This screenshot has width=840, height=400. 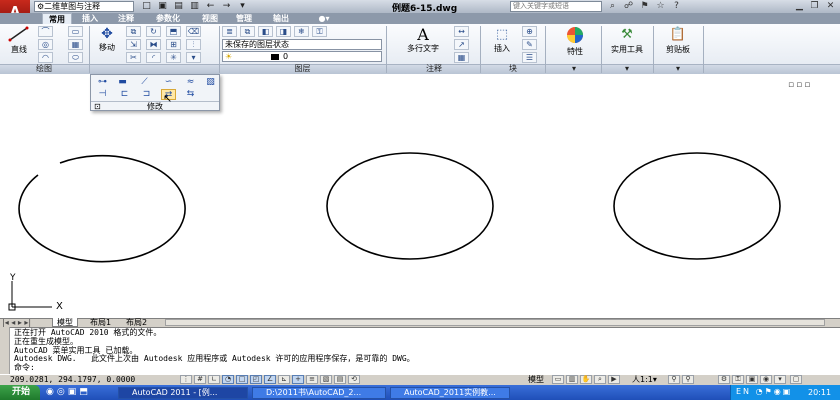 What do you see at coordinates (57, 18) in the screenshot?
I see `tab-home: 常用` at bounding box center [57, 18].